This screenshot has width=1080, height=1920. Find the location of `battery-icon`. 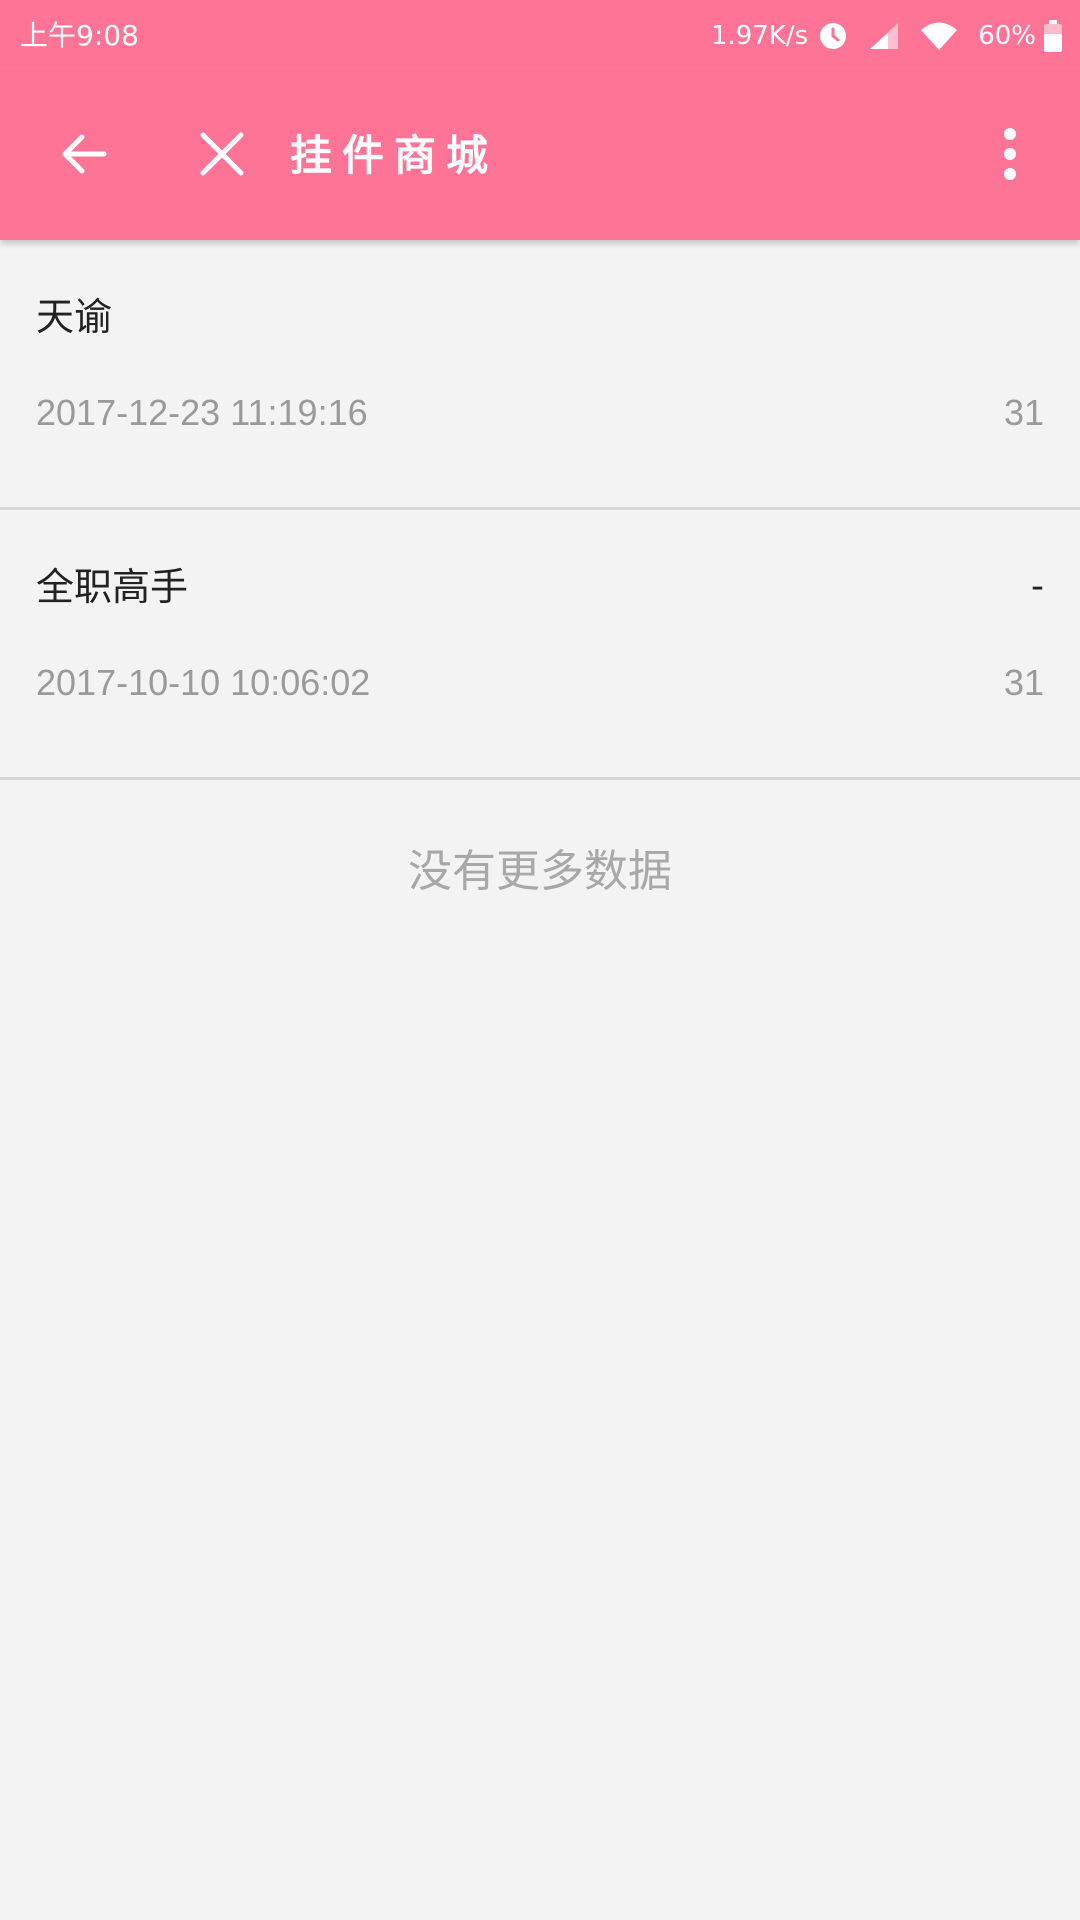

battery-icon is located at coordinates (1053, 36).